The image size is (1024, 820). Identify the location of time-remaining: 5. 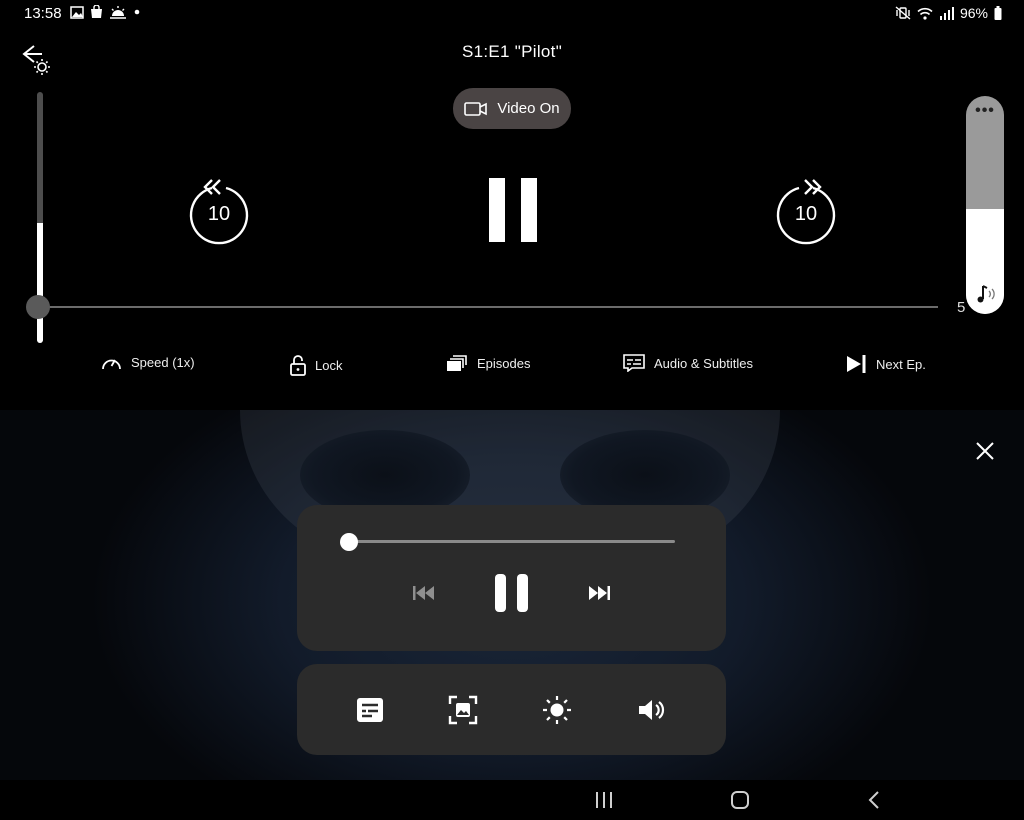
(961, 307).